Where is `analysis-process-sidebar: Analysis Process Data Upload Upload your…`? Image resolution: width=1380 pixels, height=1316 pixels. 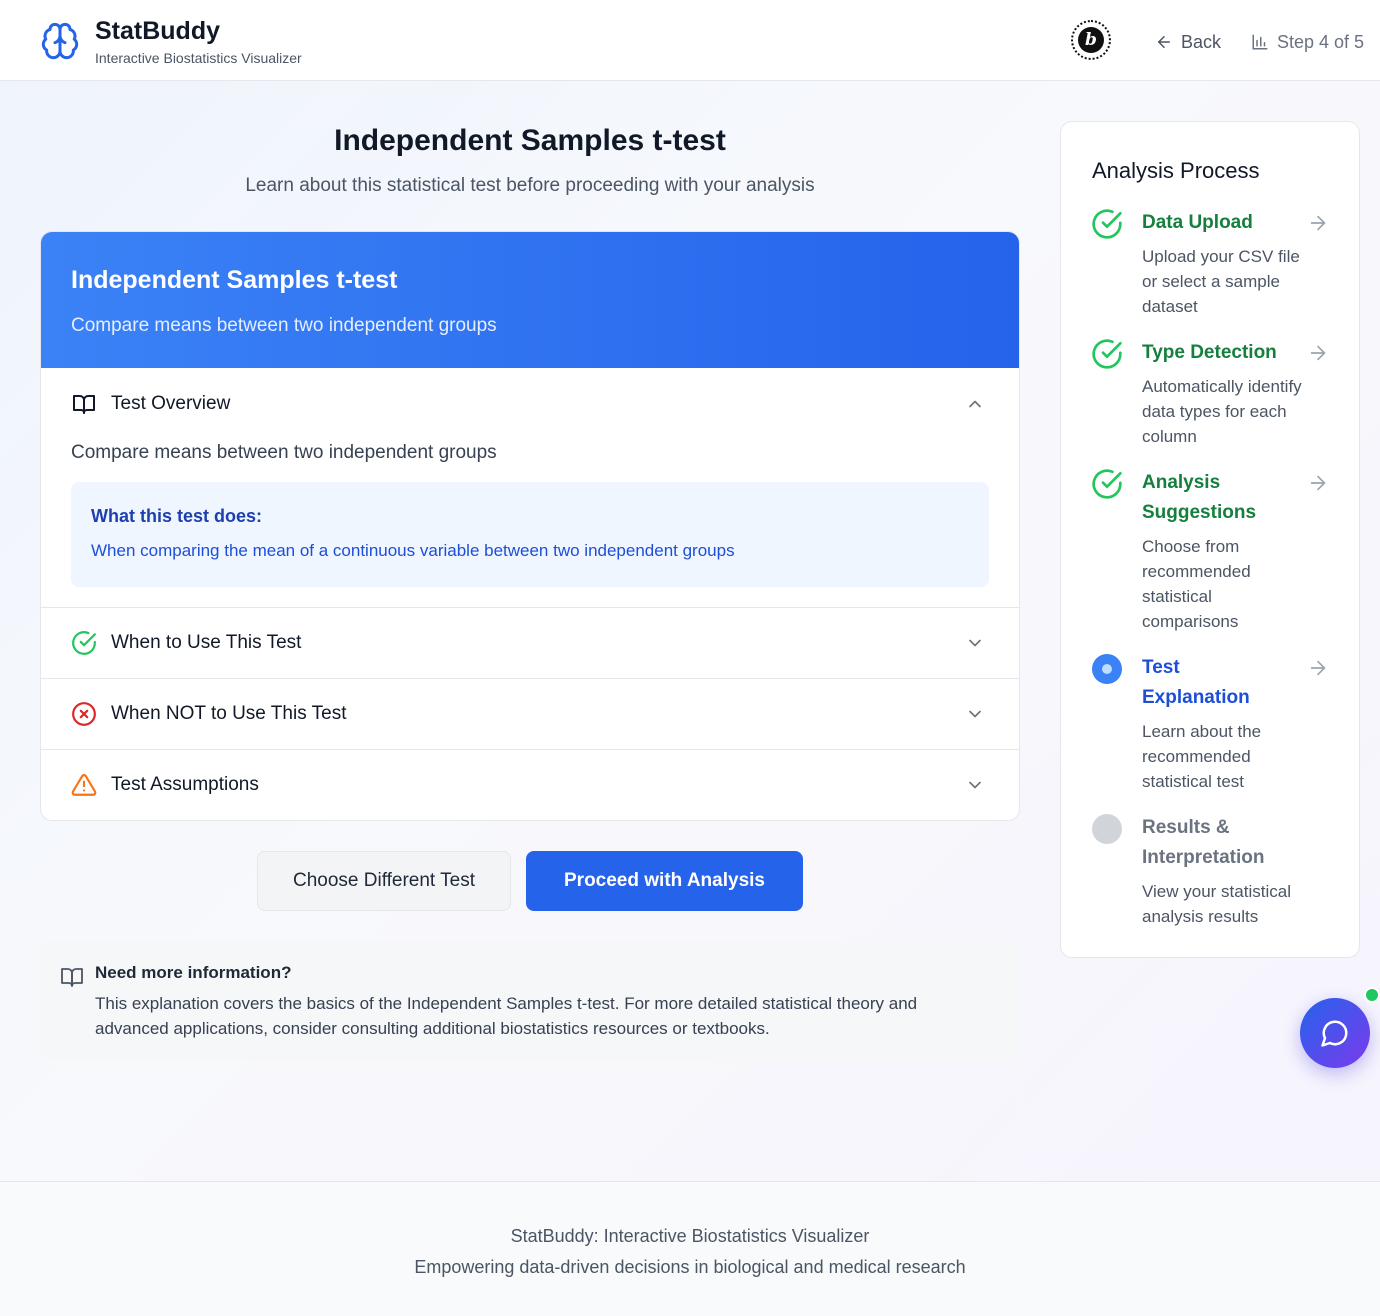 analysis-process-sidebar: Analysis Process Data Upload Upload your… is located at coordinates (1210, 539).